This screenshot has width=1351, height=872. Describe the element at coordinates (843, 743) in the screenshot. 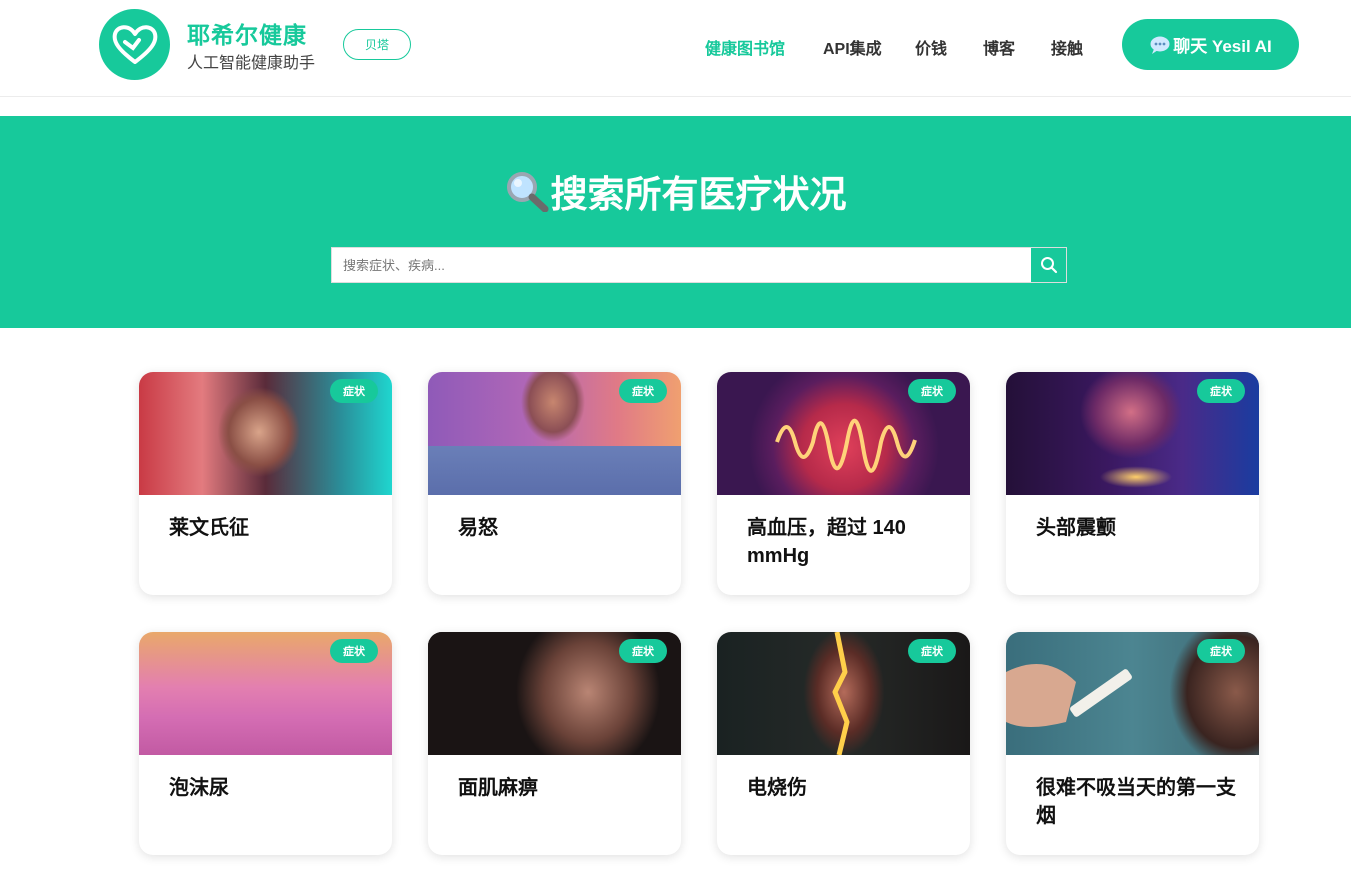

I see `condition-card: 症状 电烧伤` at that location.